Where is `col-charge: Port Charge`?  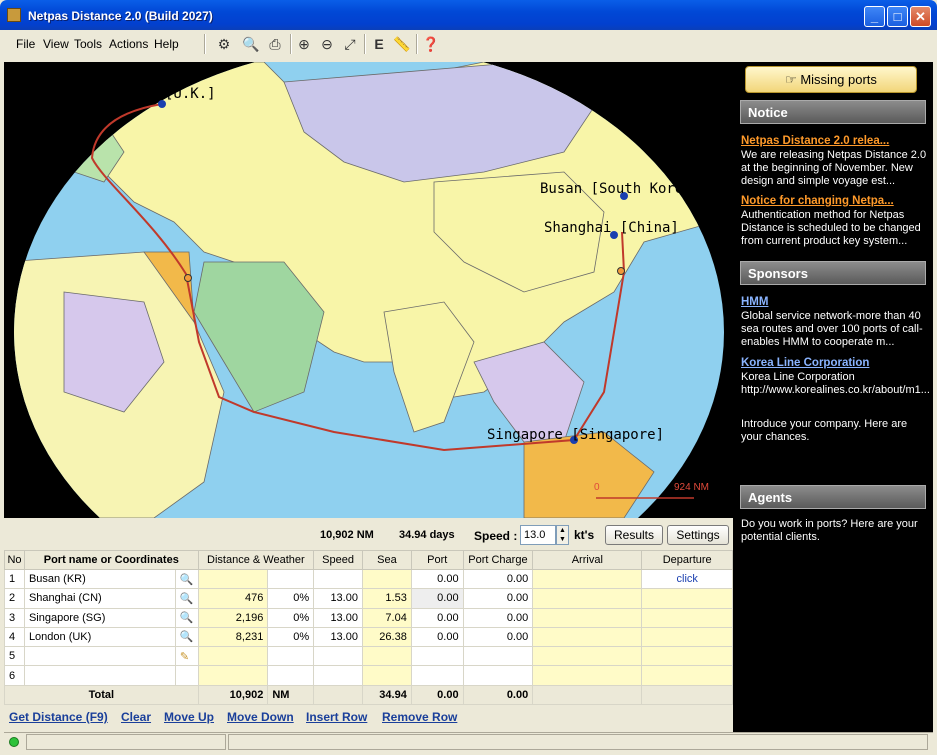 col-charge: Port Charge is located at coordinates (498, 560).